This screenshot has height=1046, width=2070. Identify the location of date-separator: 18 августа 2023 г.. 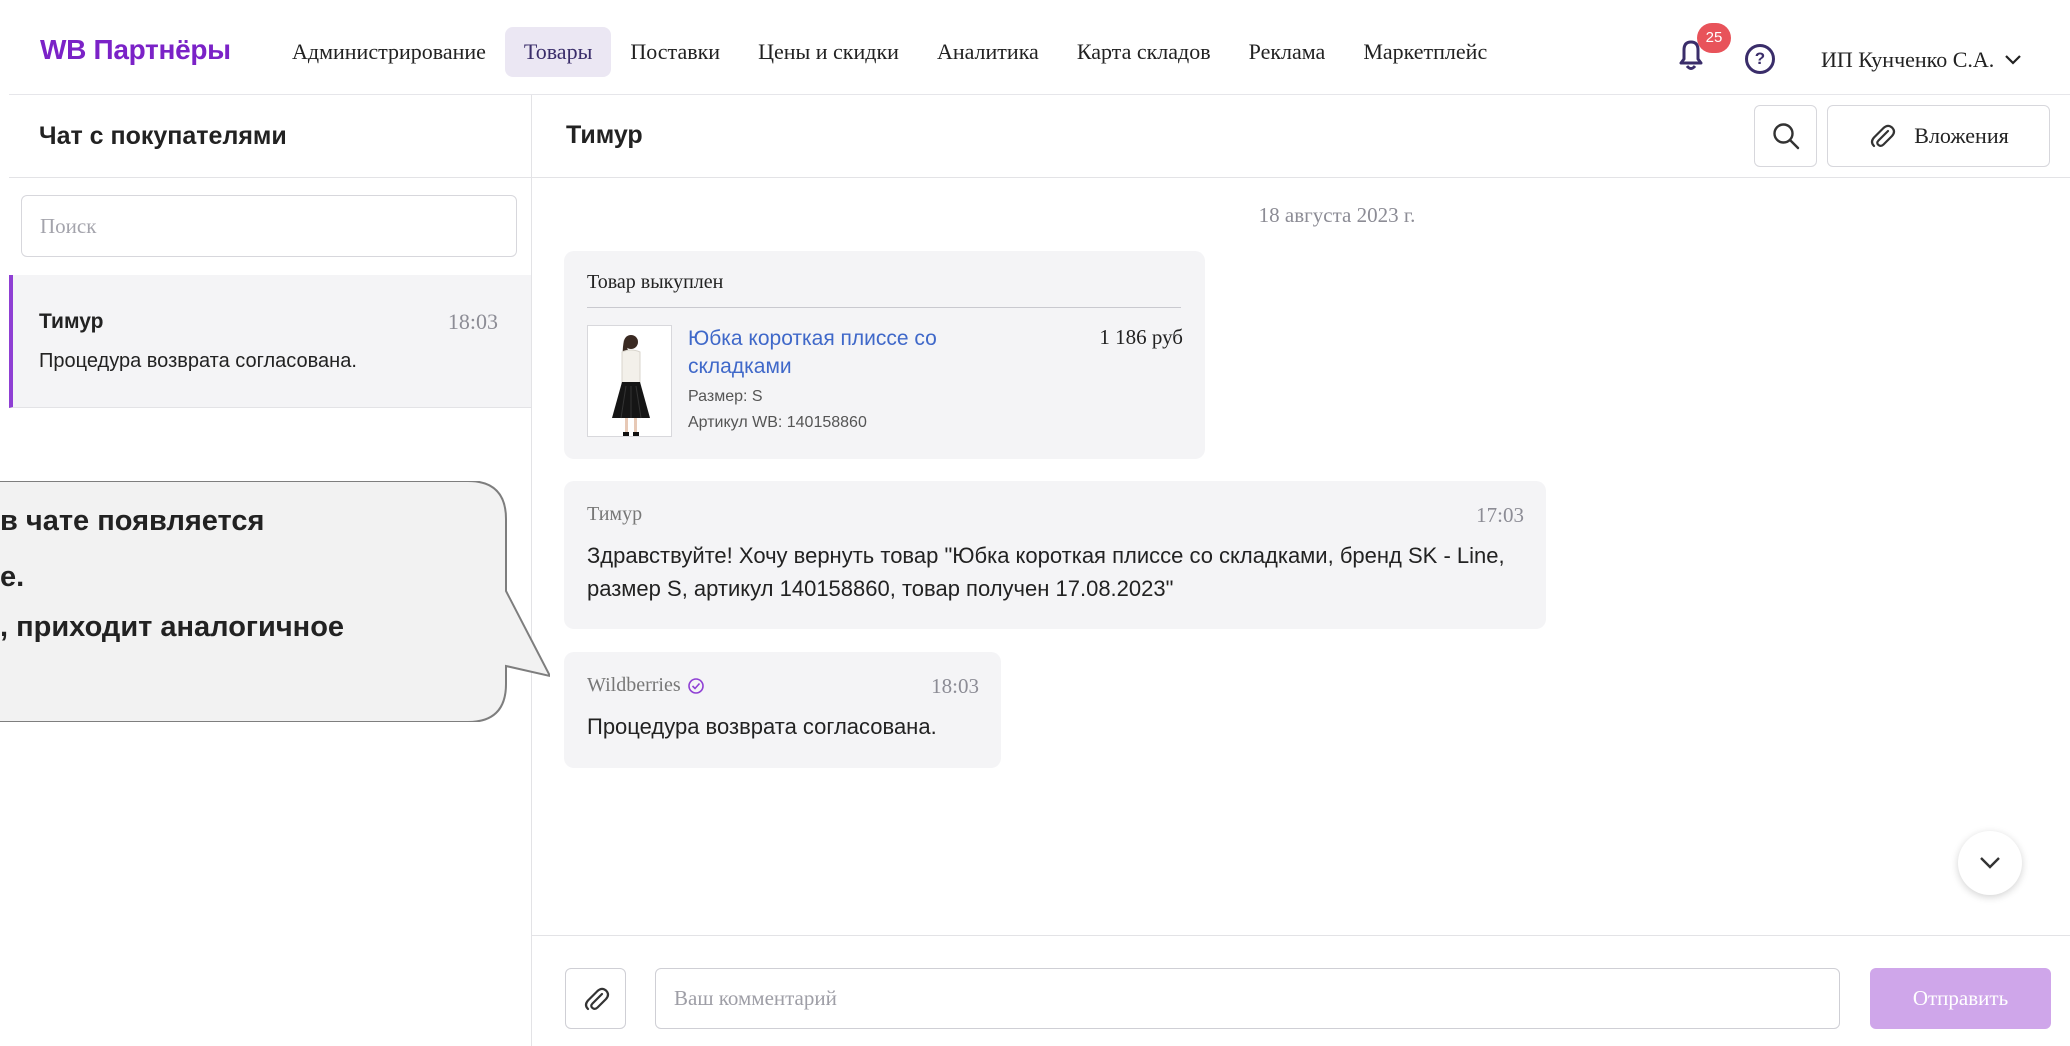
(1337, 215).